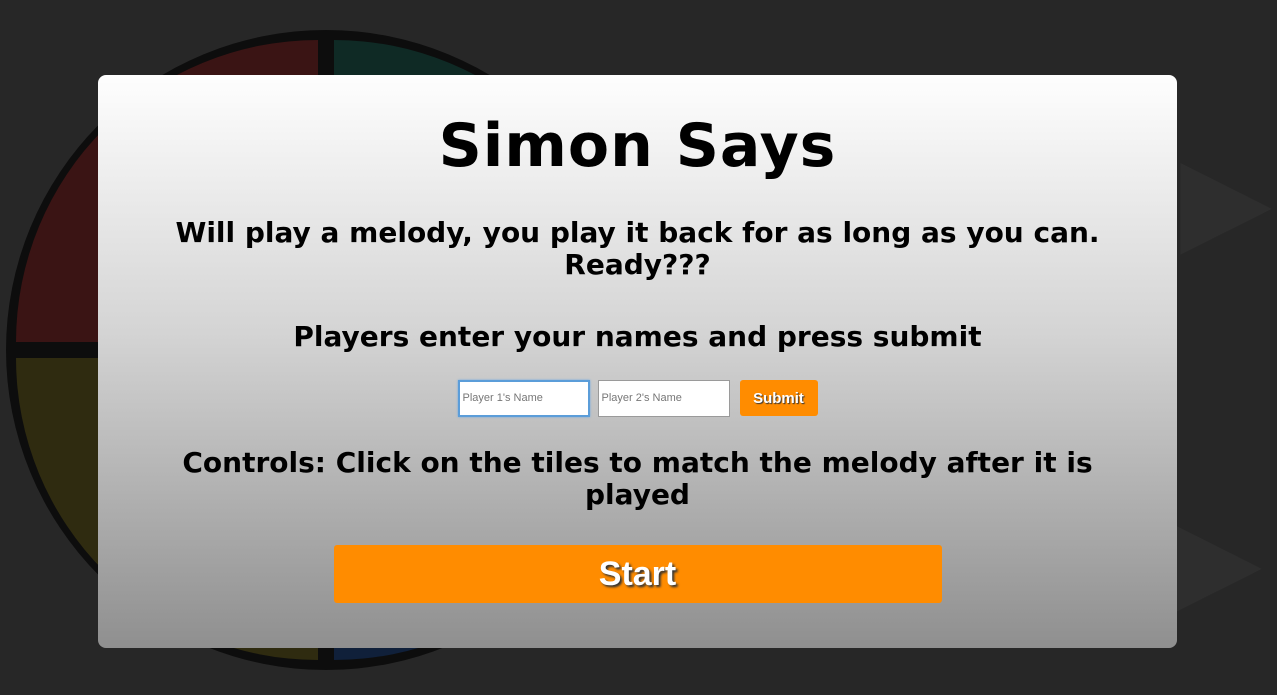  What do you see at coordinates (637, 146) in the screenshot?
I see `page-title: Simon Says` at bounding box center [637, 146].